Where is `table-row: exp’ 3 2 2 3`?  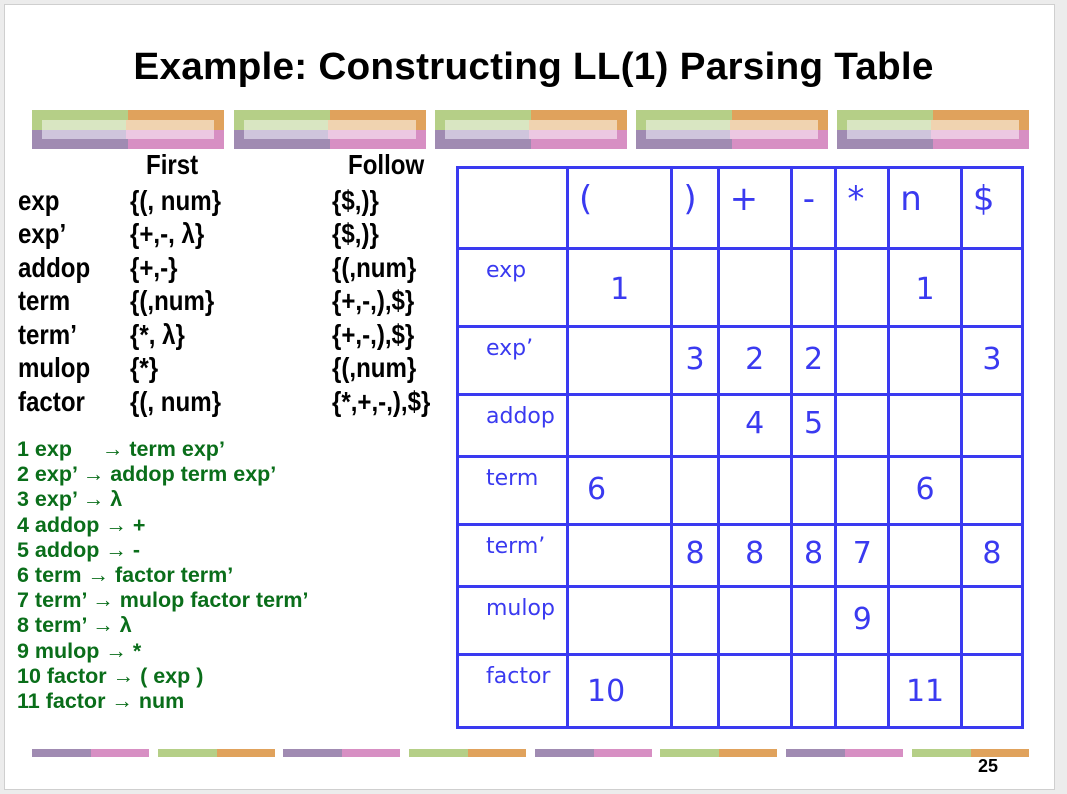
table-row: exp’ 3 2 2 3 is located at coordinates (741, 360).